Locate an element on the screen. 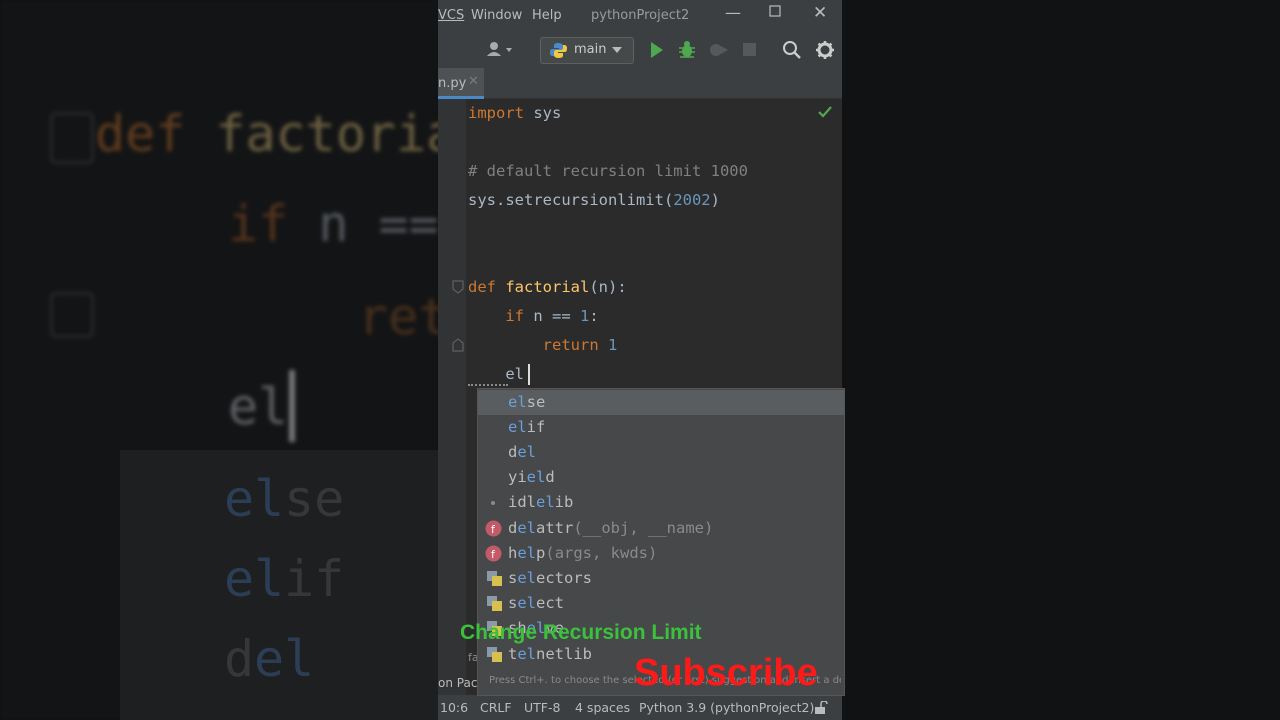 The image size is (1280, 720). completion-item-delattr: f delattr(__obj, __name) is located at coordinates (661, 528).